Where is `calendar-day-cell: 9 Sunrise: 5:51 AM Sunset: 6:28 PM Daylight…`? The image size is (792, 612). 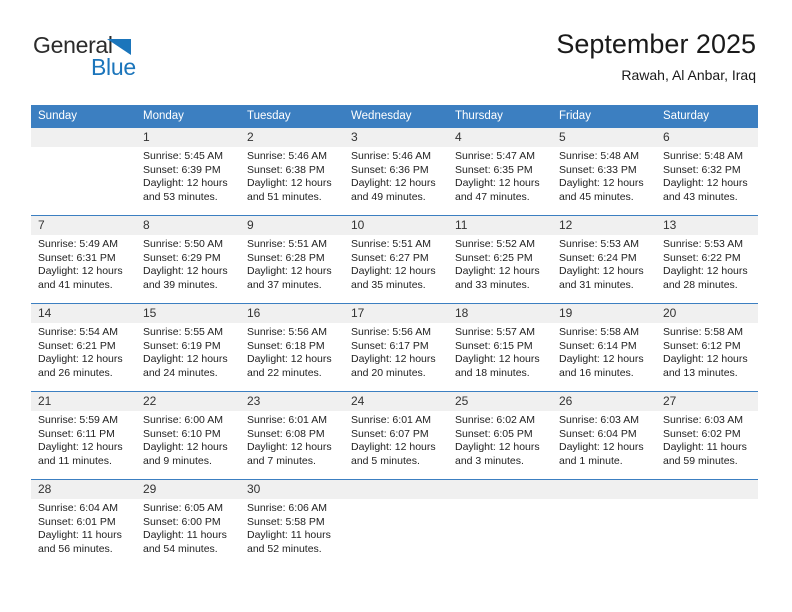 calendar-day-cell: 9 Sunrise: 5:51 AM Sunset: 6:28 PM Daylight… is located at coordinates (292, 259).